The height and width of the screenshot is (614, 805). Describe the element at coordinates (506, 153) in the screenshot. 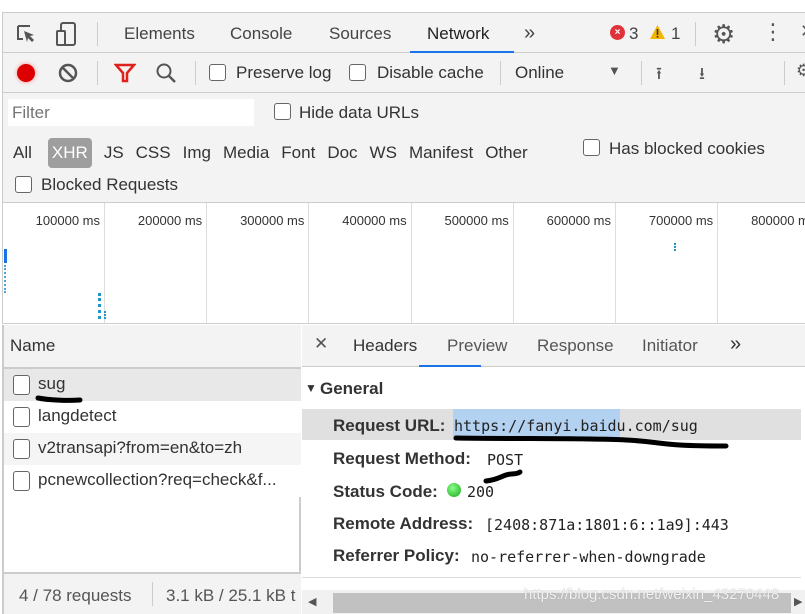

I see `type-filter-other: Other` at that location.